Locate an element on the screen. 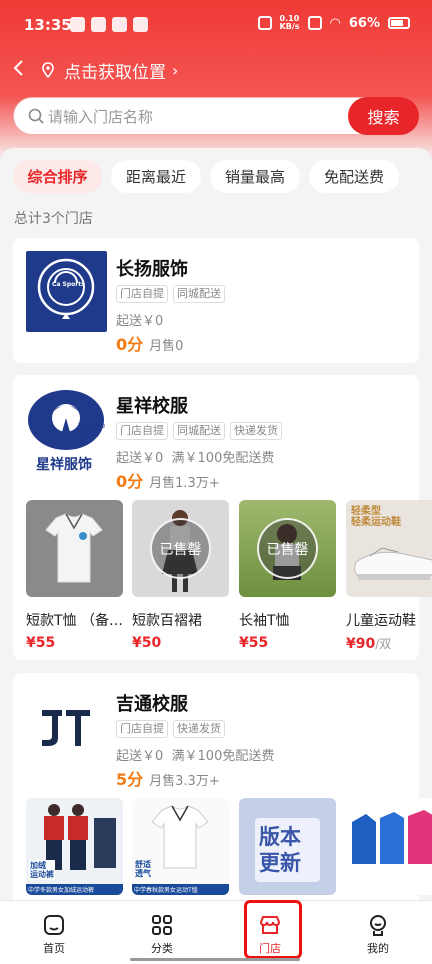  product-price-value: ¥90 is located at coordinates (361, 644).